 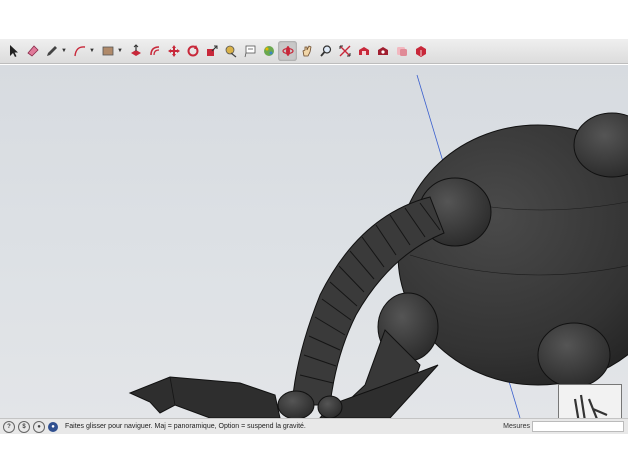 I want to click on text-icon, so click(x=249, y=51).